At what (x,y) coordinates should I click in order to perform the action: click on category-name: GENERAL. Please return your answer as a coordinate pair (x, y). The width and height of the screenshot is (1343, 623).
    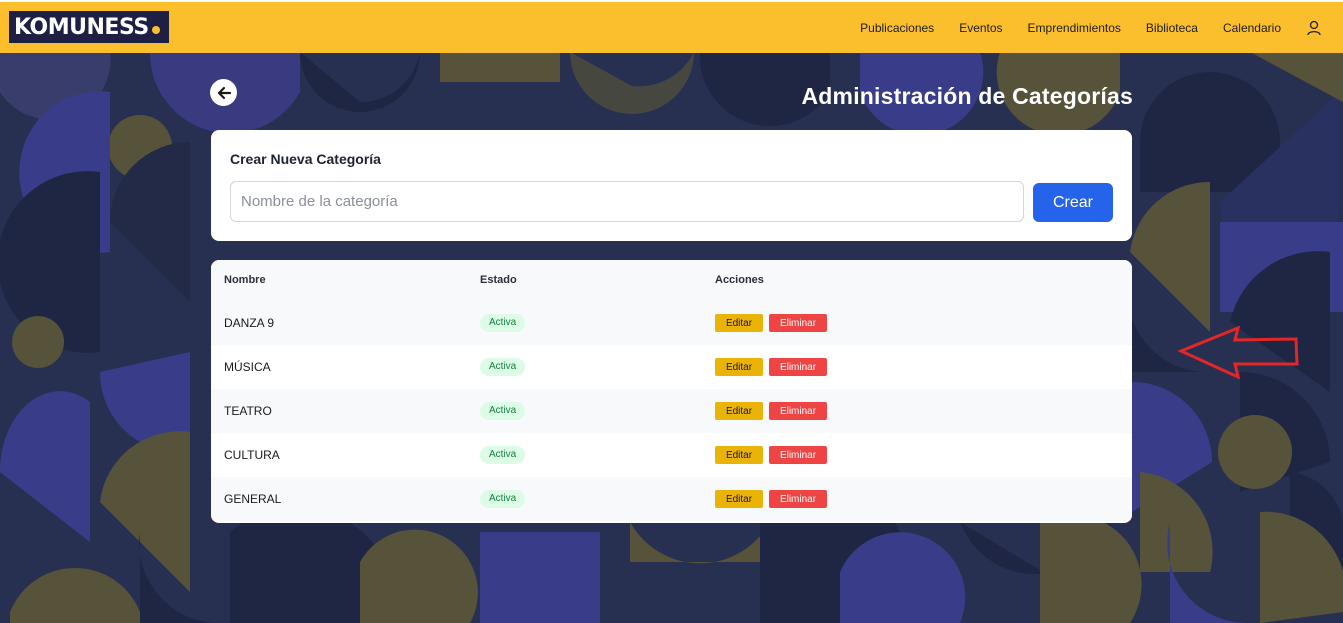
    Looking at the image, I should click on (253, 499).